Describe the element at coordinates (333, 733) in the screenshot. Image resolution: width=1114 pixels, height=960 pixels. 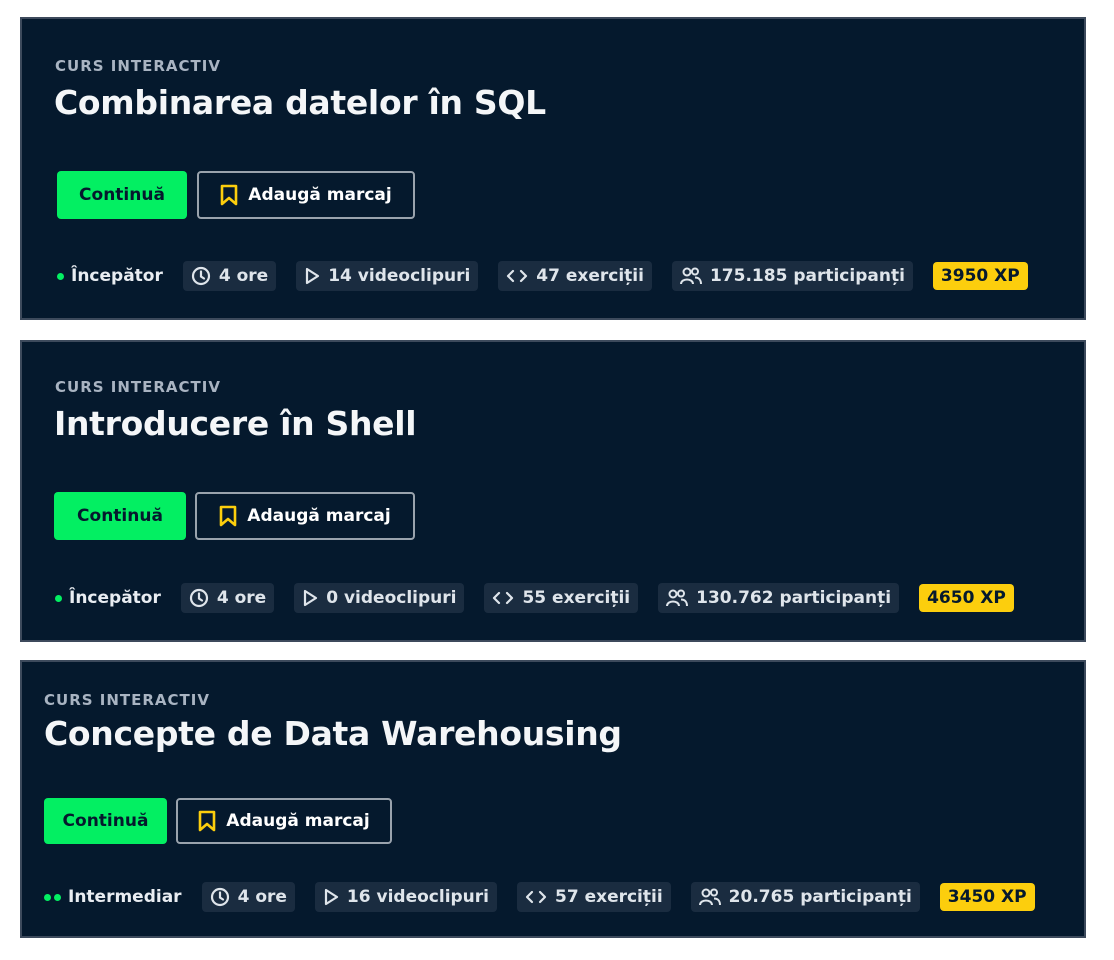
I see `course-title: Concepte de Data Warehousing` at that location.